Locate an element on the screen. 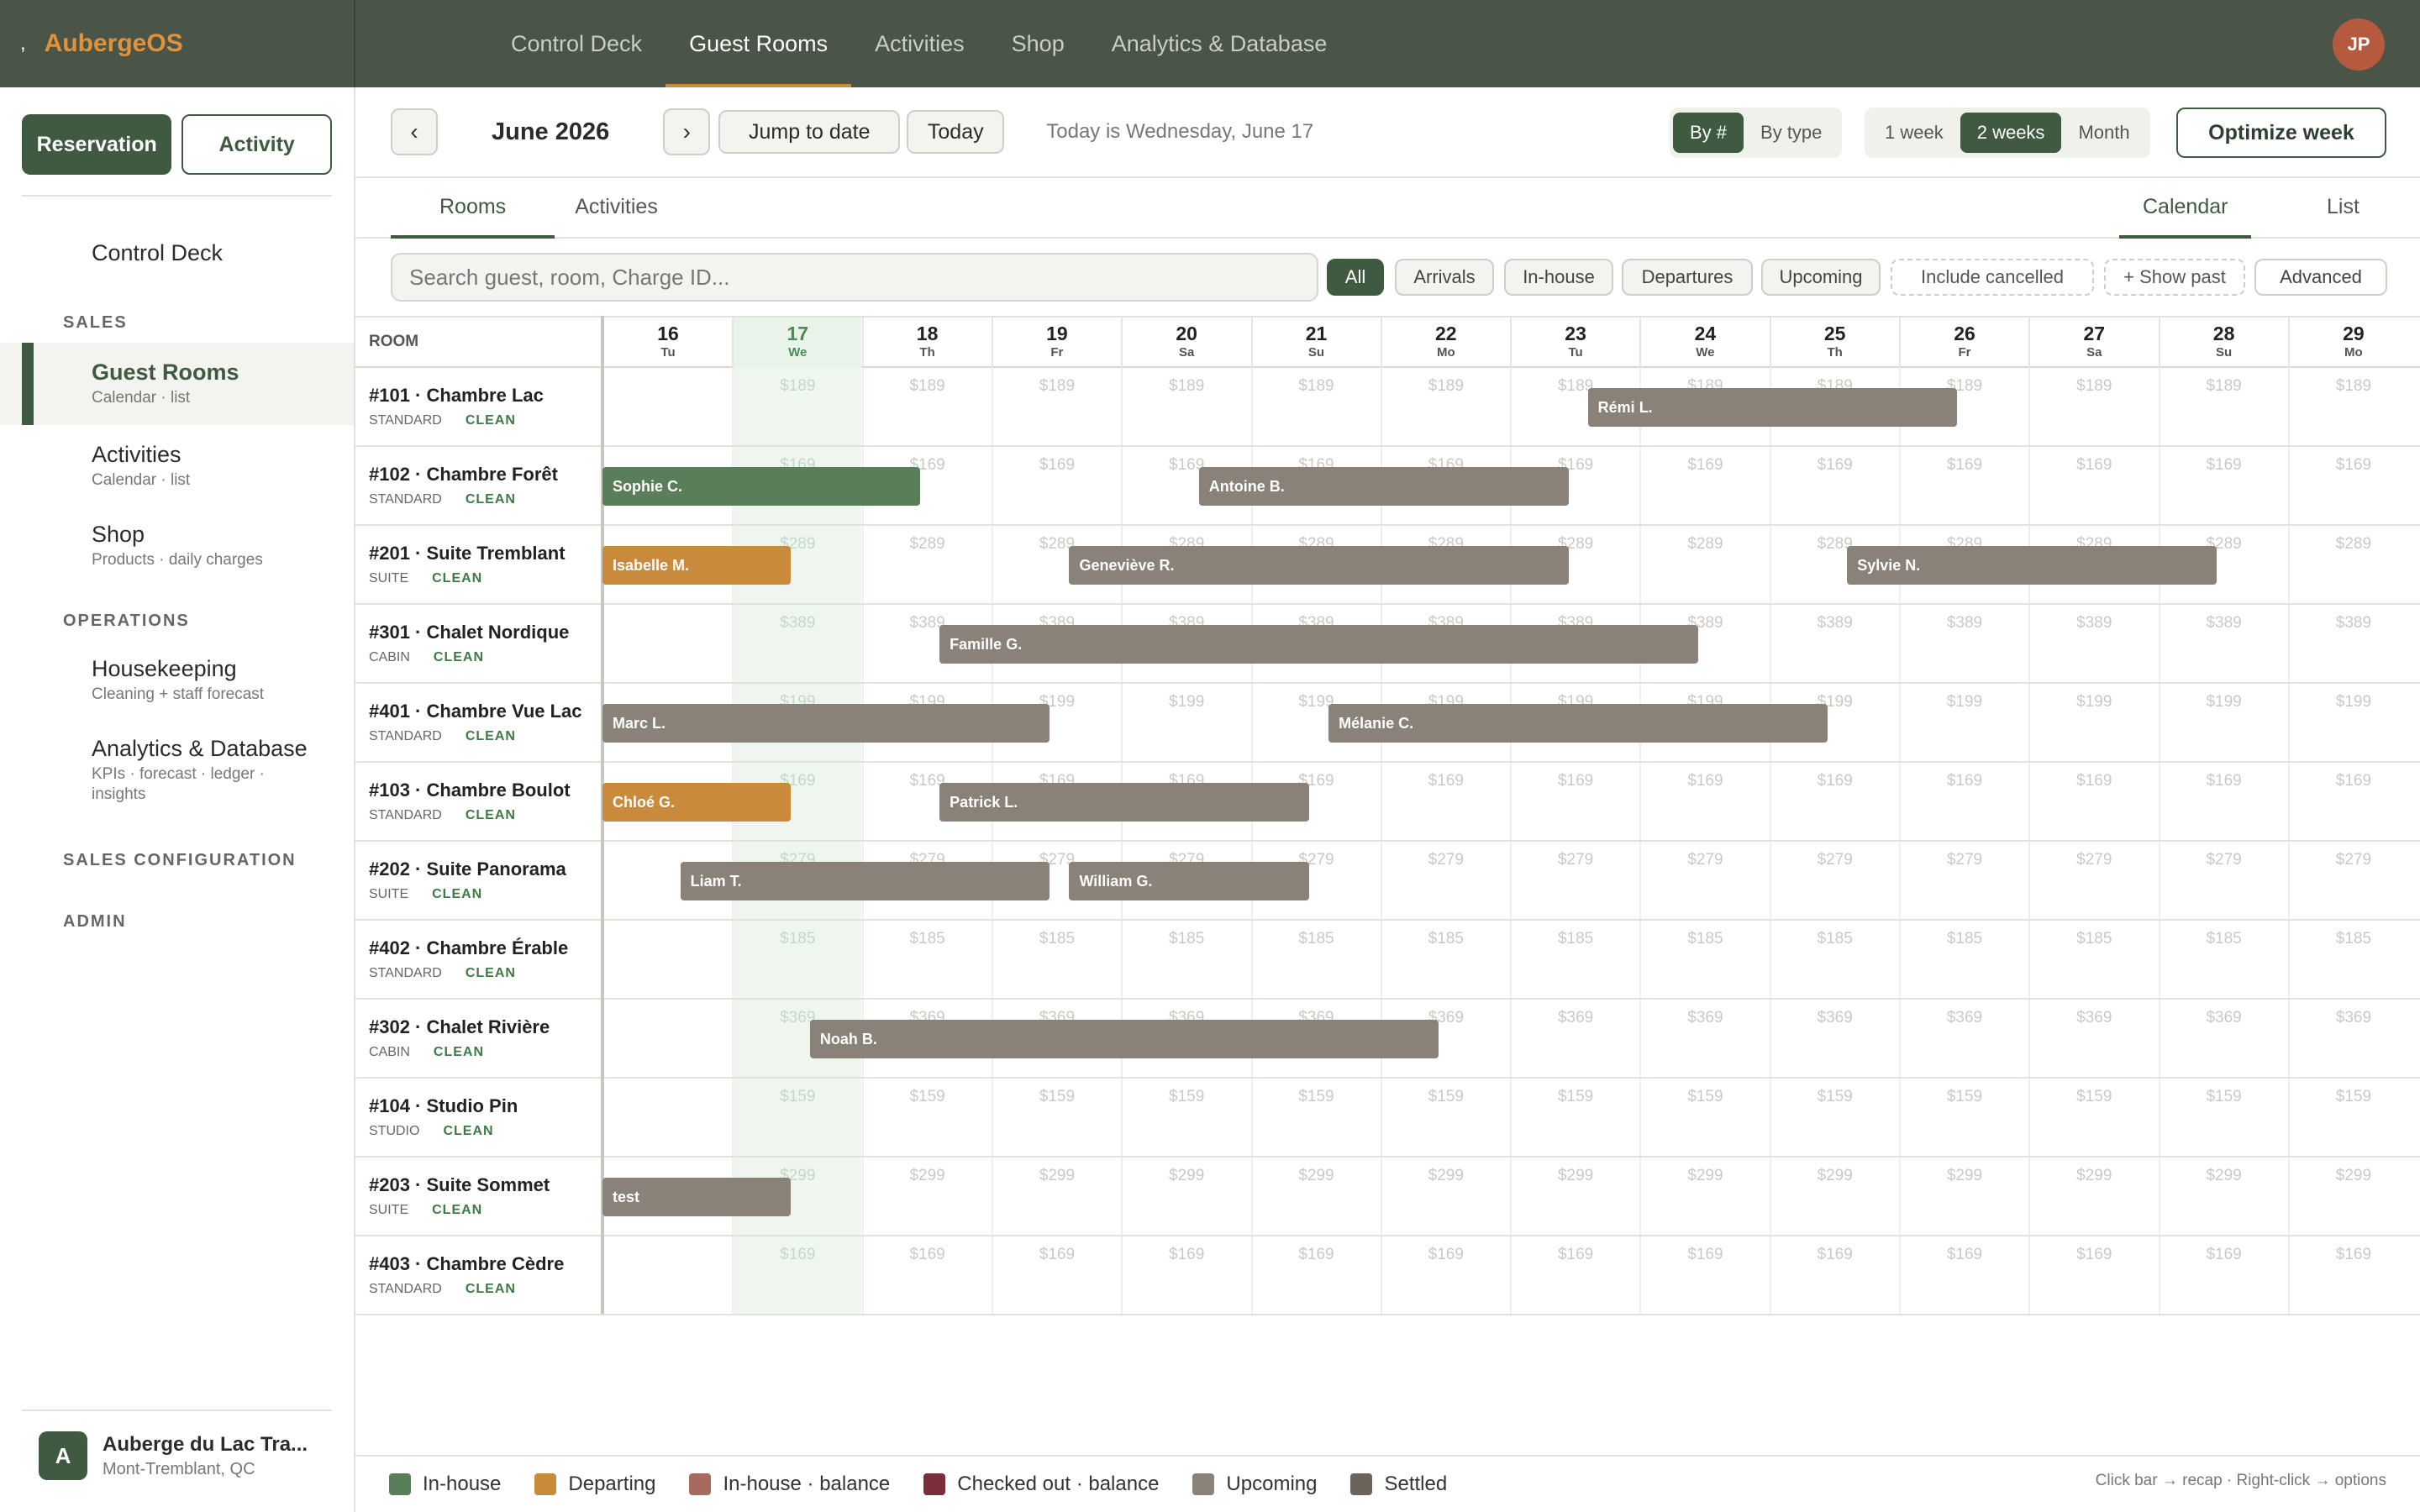  sidebar-item-housekeeping: Housekeeping Cleaning + staff forecast is located at coordinates (177, 680).